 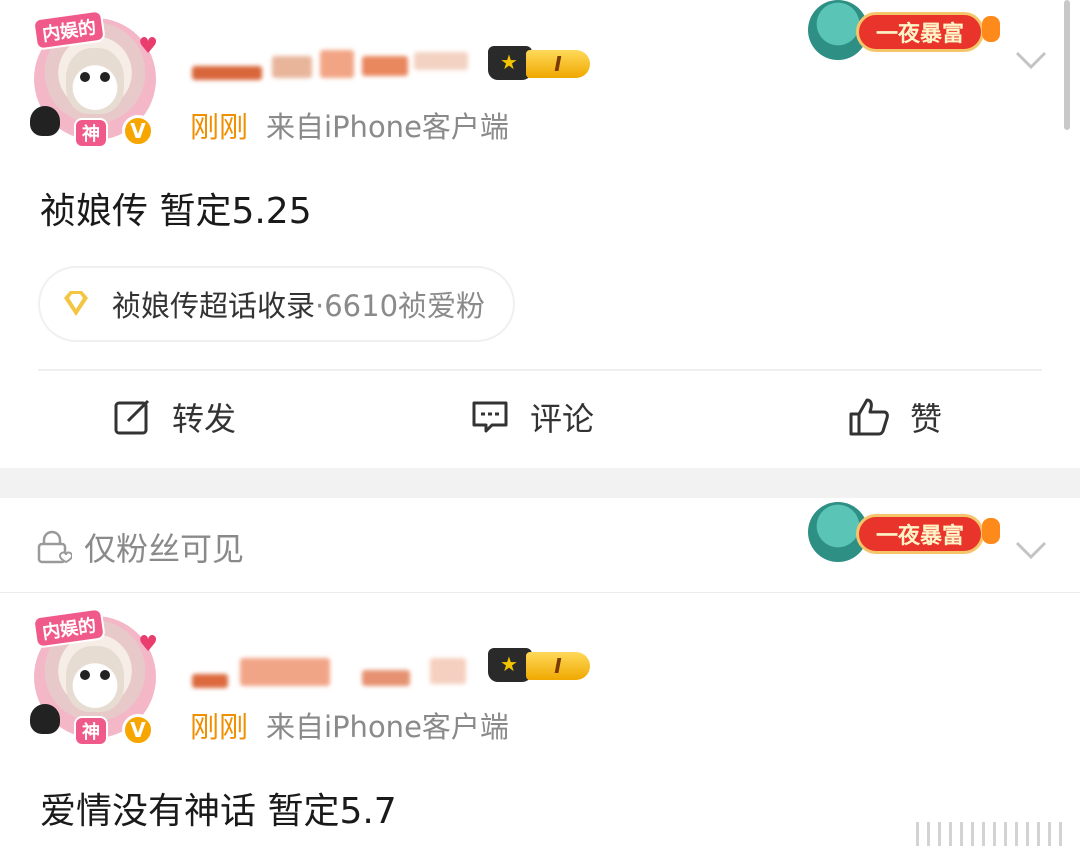 What do you see at coordinates (214, 306) in the screenshot?
I see `topic-label: 祯娘传超话收录` at bounding box center [214, 306].